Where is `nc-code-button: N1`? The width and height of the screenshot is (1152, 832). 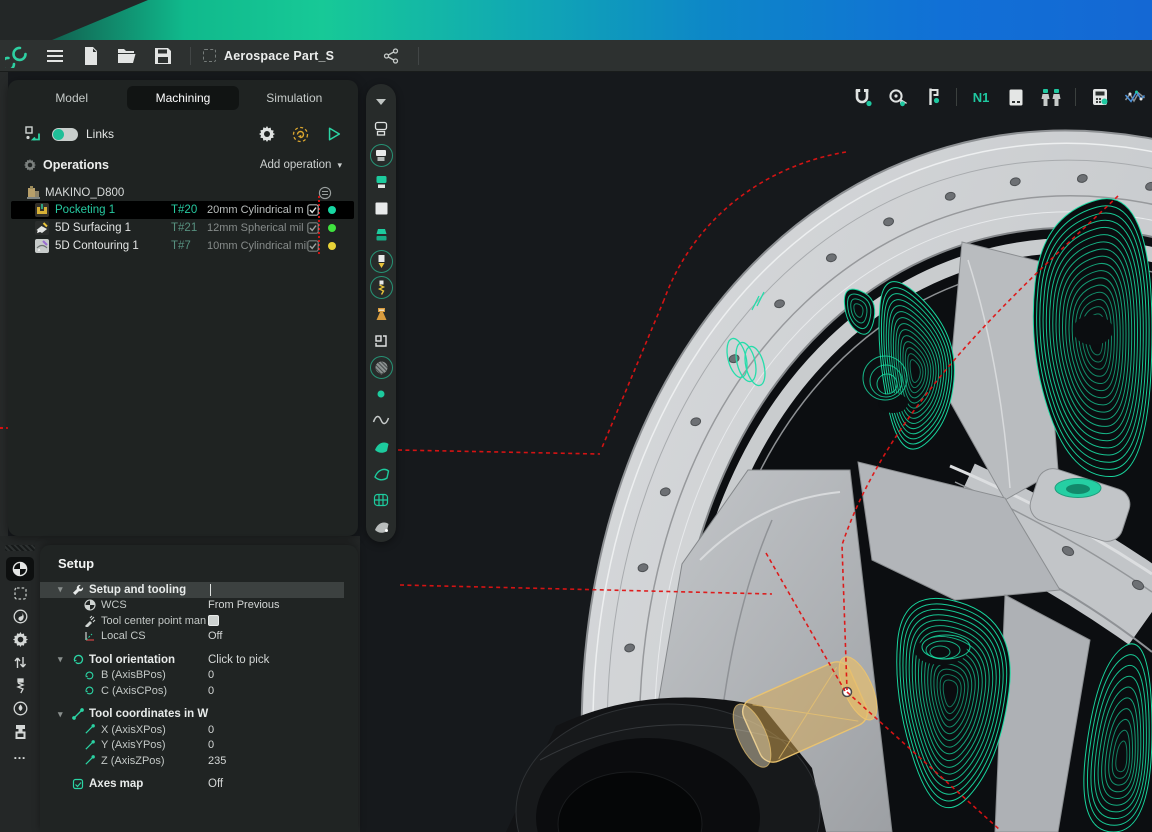
nc-code-button: N1 is located at coordinates (981, 97).